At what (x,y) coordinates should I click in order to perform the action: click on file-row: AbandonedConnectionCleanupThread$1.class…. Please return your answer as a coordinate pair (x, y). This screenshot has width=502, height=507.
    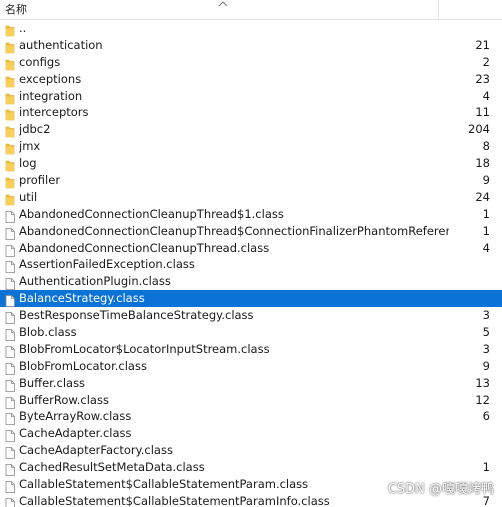
    Looking at the image, I should click on (251, 214).